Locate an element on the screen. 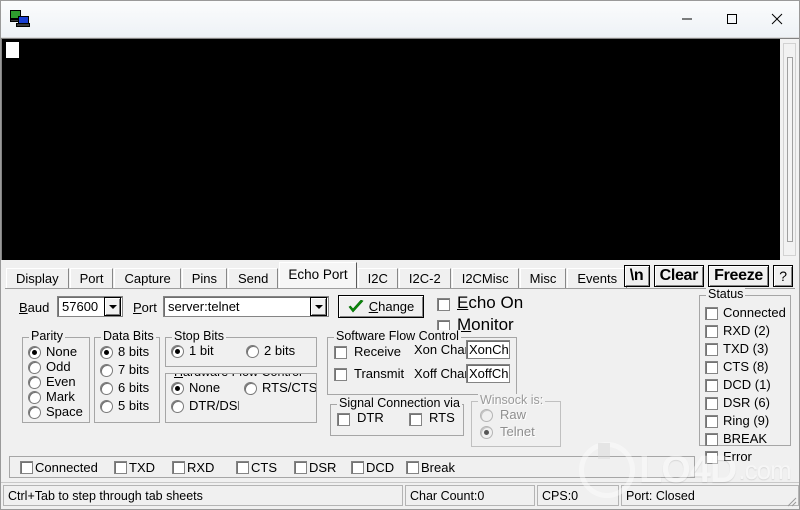 The image size is (800, 510). toolbar-buttons: \n Clear Freeze ? is located at coordinates (708, 276).